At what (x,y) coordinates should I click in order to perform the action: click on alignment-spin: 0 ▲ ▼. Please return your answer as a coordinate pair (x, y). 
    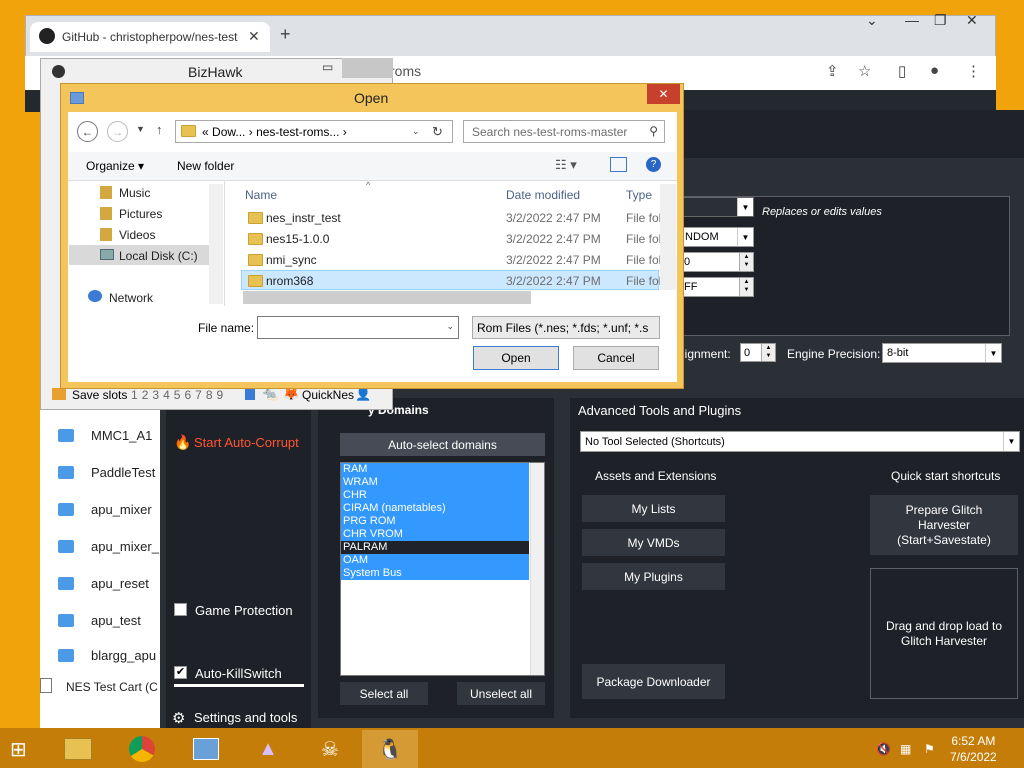
    Looking at the image, I should click on (758, 352).